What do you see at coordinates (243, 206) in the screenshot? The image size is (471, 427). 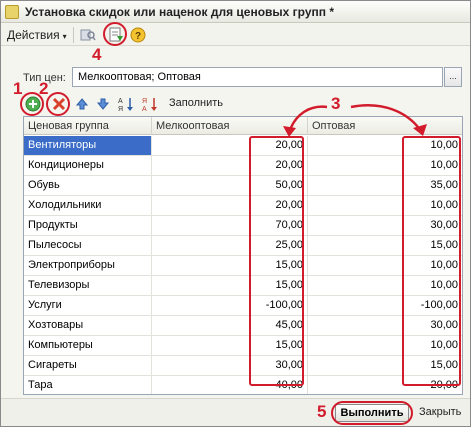 I see `table-row: Холодильники 20,00 10,00` at bounding box center [243, 206].